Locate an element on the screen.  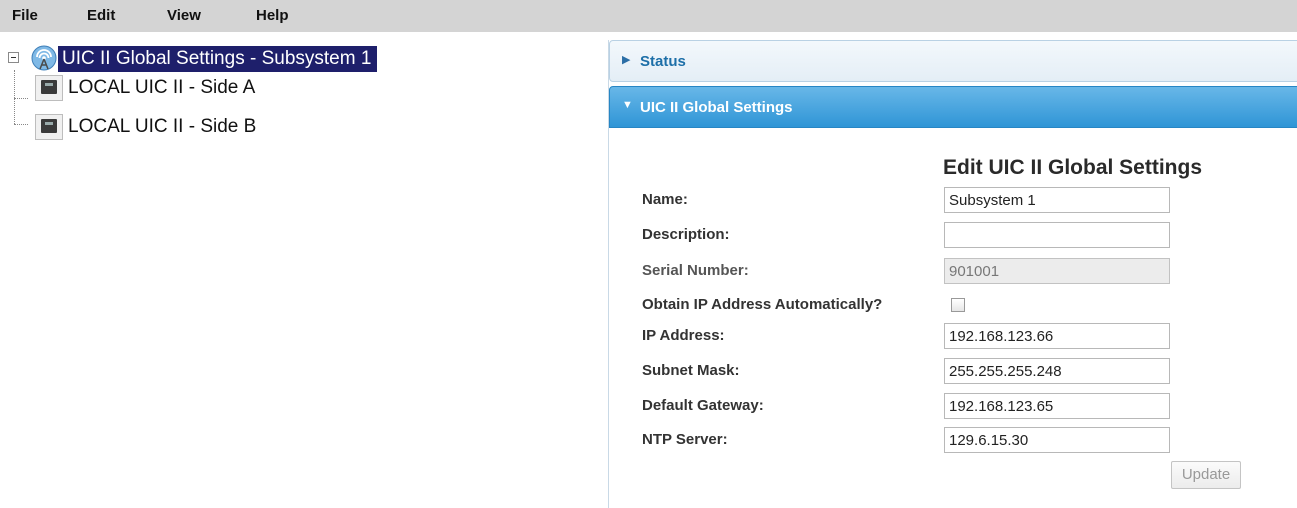
description-label: Description: is located at coordinates (686, 234).